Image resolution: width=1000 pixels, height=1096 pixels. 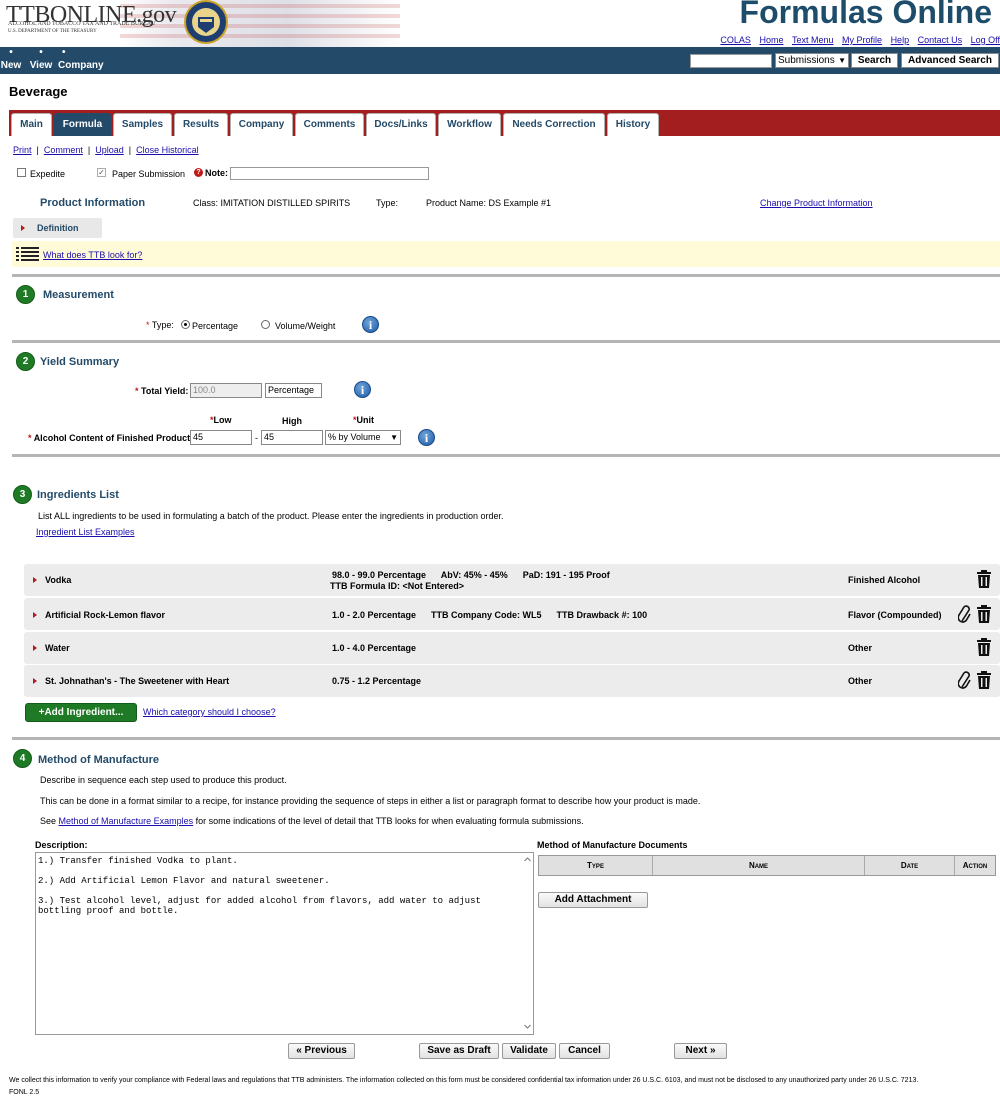 I want to click on what-ttb-looks-for-link: What does TTB look for?, so click(x=92, y=255).